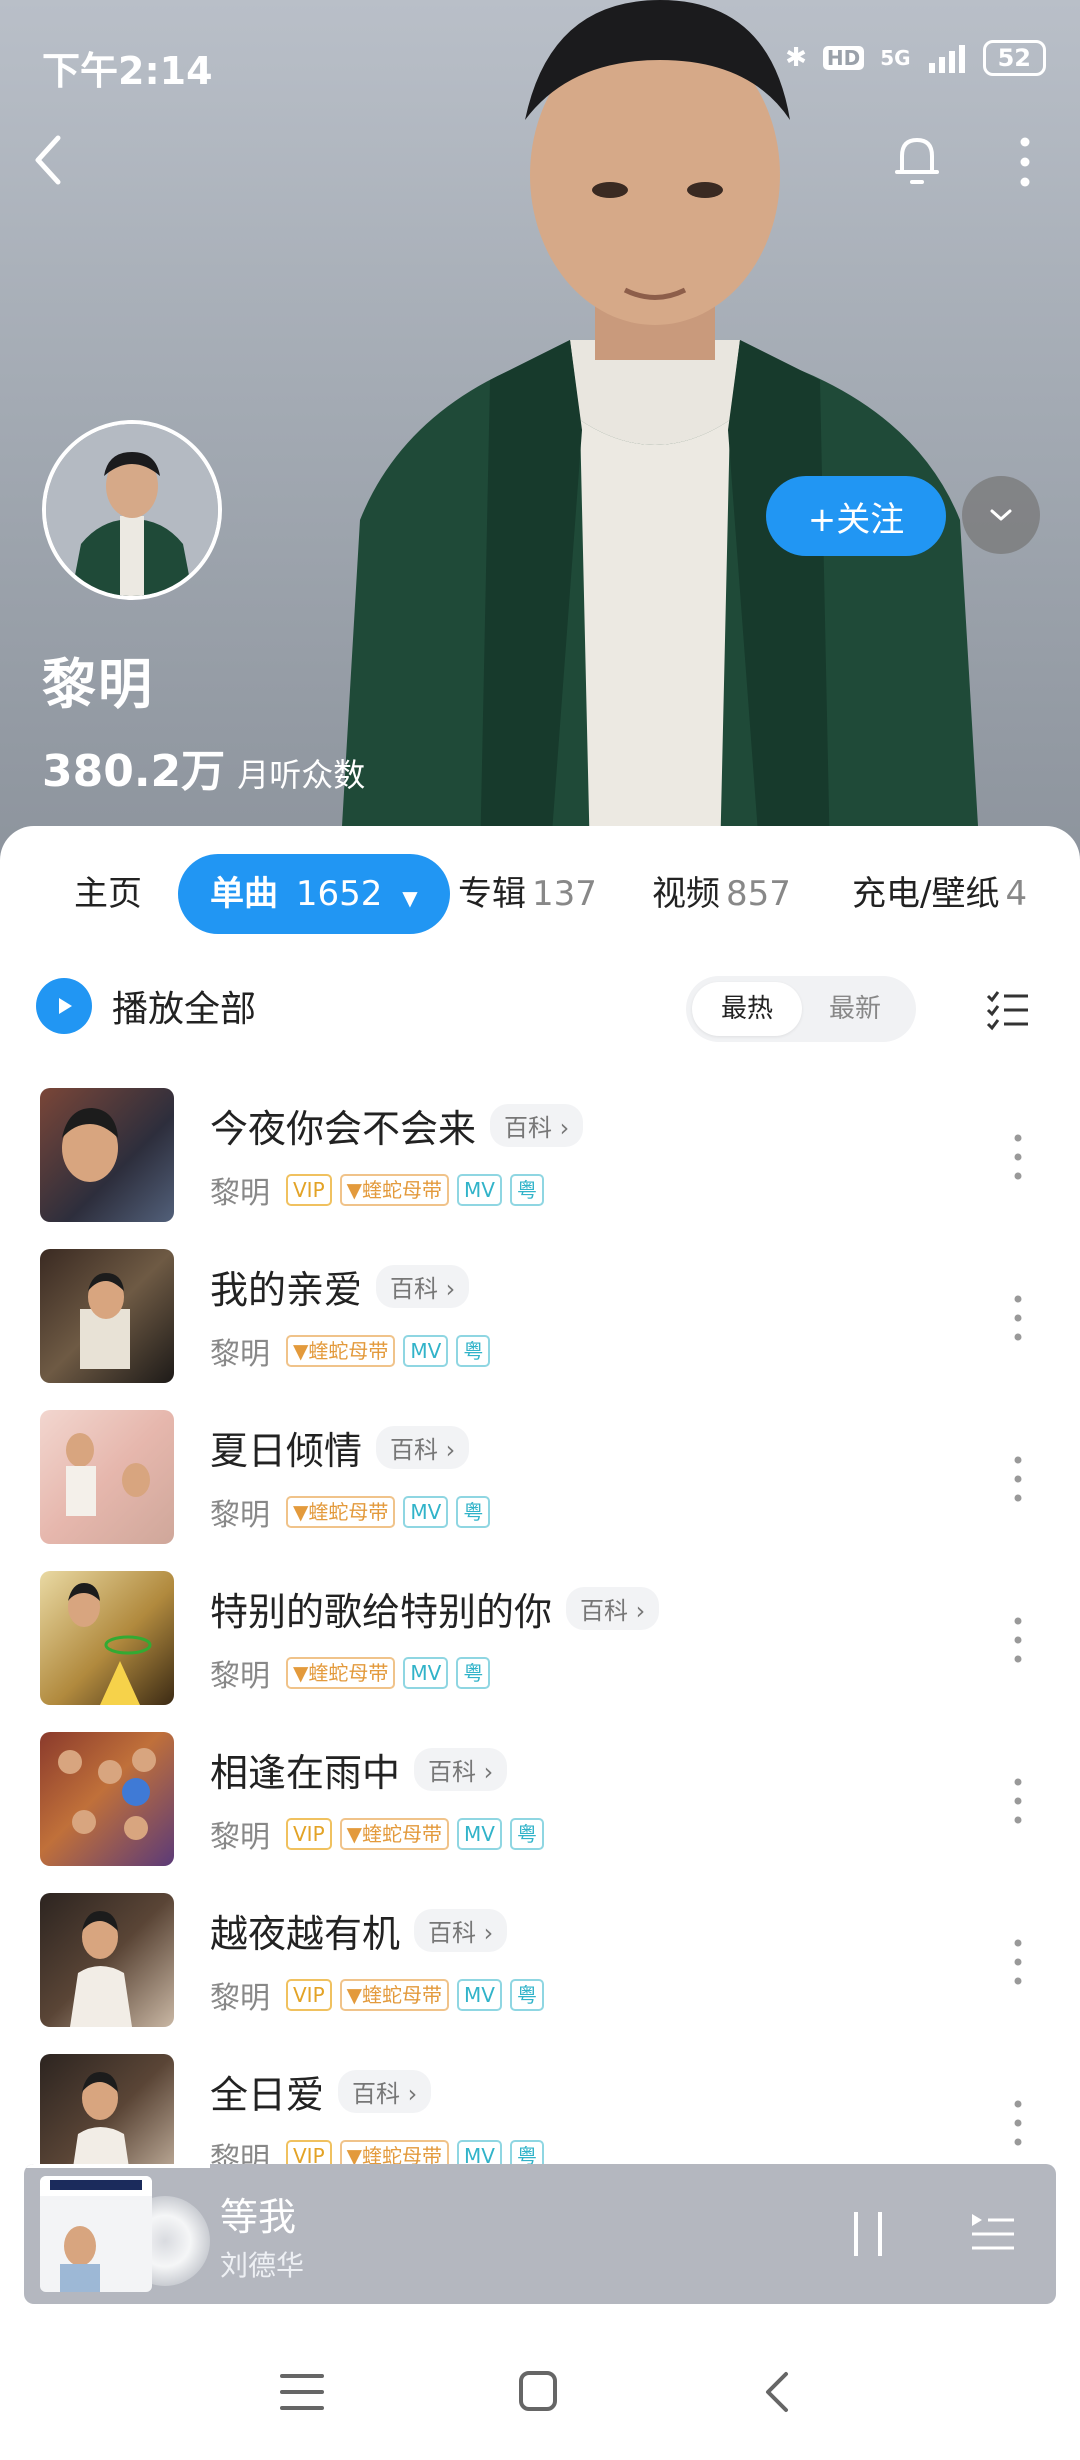 This screenshot has width=1080, height=2460. Describe the element at coordinates (1025, 162) in the screenshot. I see `more-vertical-icon` at that location.